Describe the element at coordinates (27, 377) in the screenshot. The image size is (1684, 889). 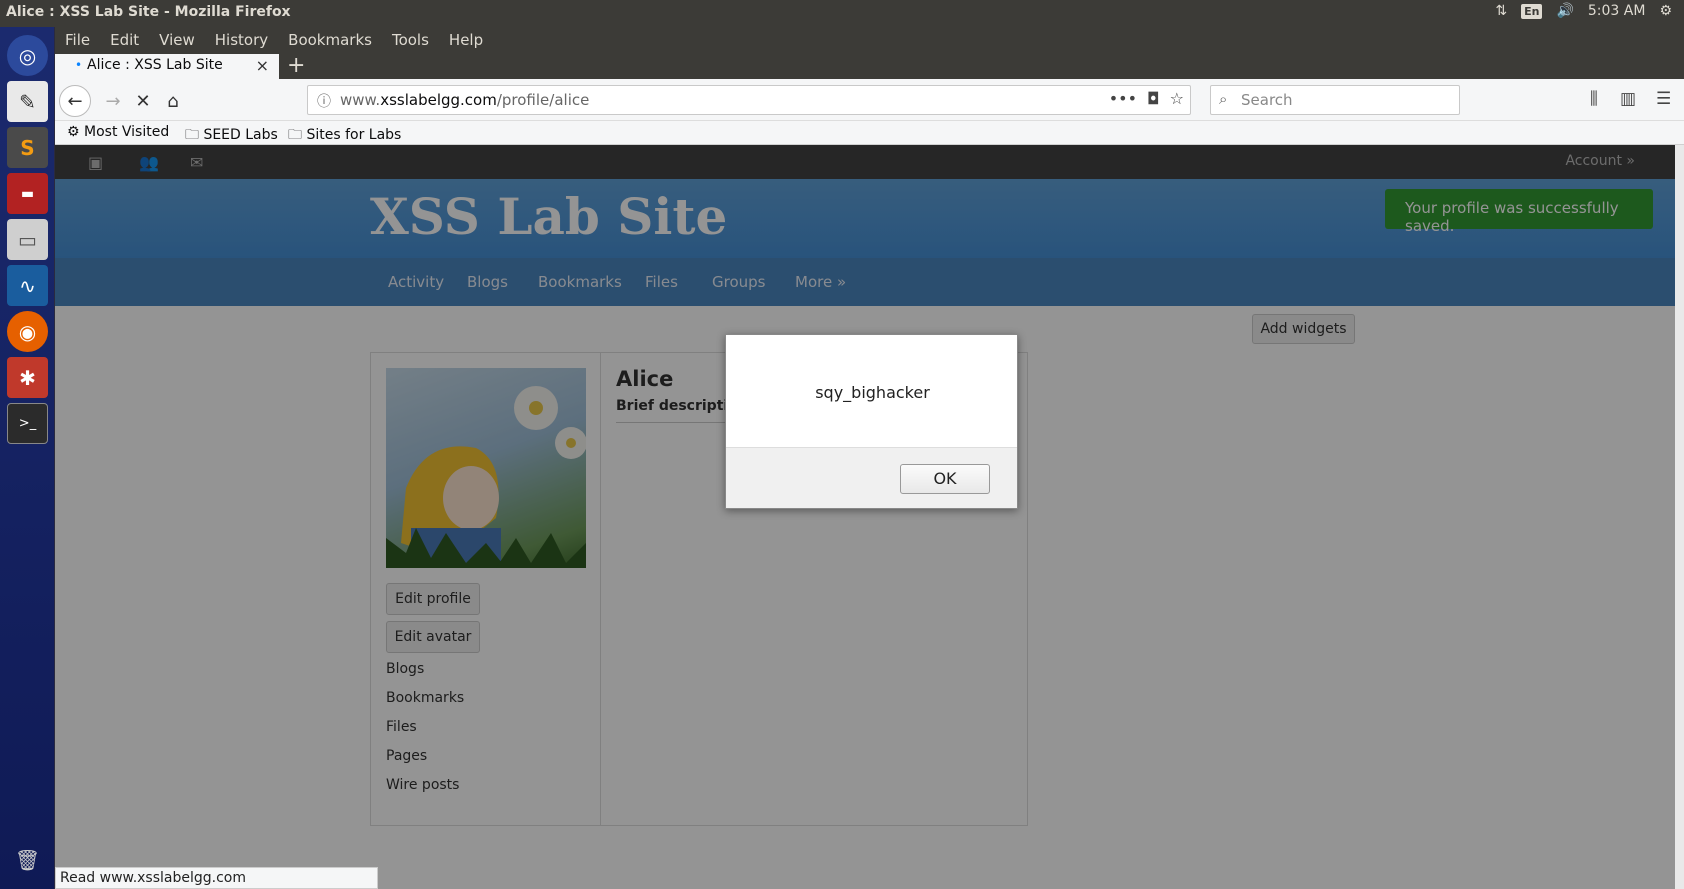
I see `settings-icon: ✱` at that location.